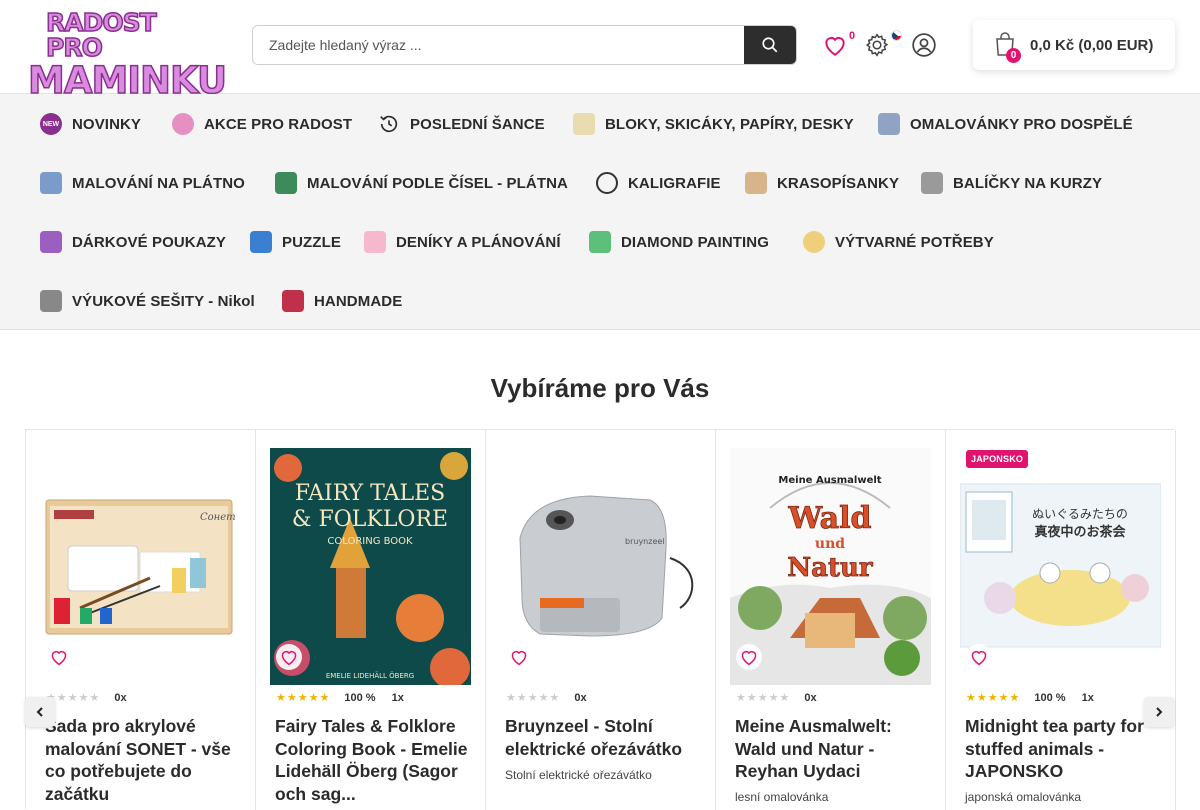  I want to click on nav-item-omalovanky: OMALOVÁNKY PRO DOSPĚLÉ, so click(1005, 124).